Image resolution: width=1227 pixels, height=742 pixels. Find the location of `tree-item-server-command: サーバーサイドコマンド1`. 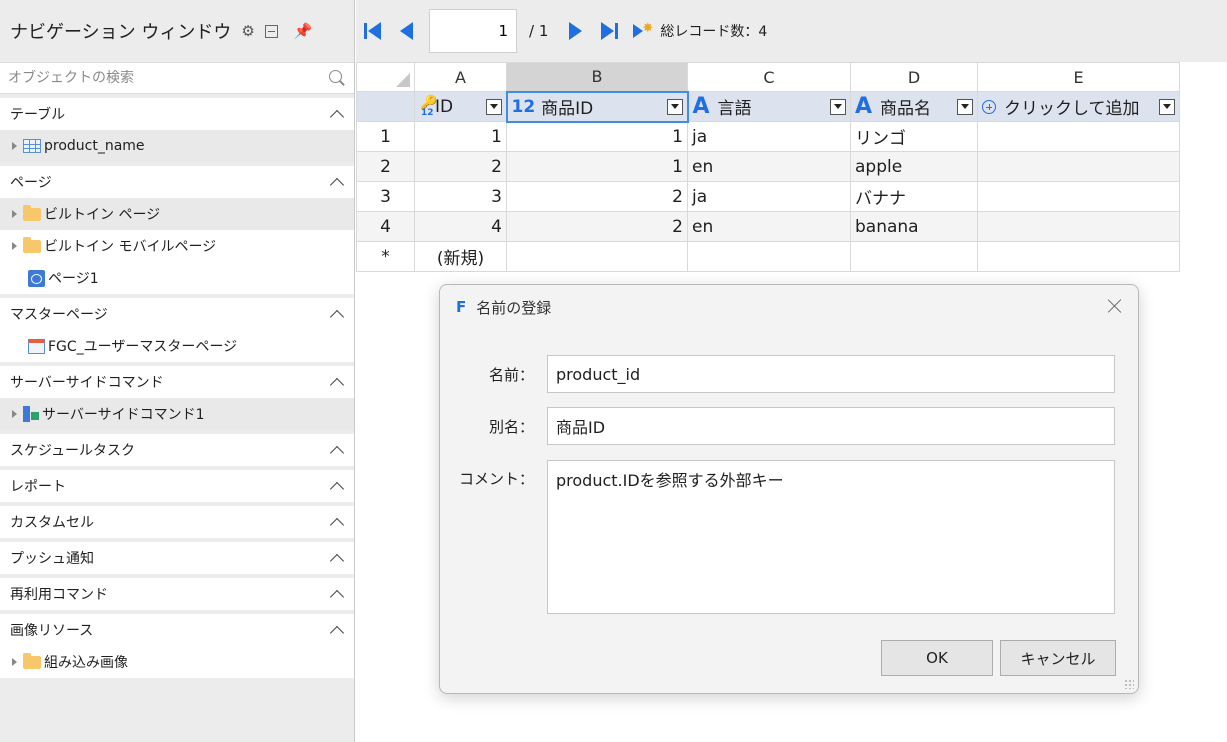

tree-item-server-command: サーバーサイドコマンド1 is located at coordinates (177, 414).